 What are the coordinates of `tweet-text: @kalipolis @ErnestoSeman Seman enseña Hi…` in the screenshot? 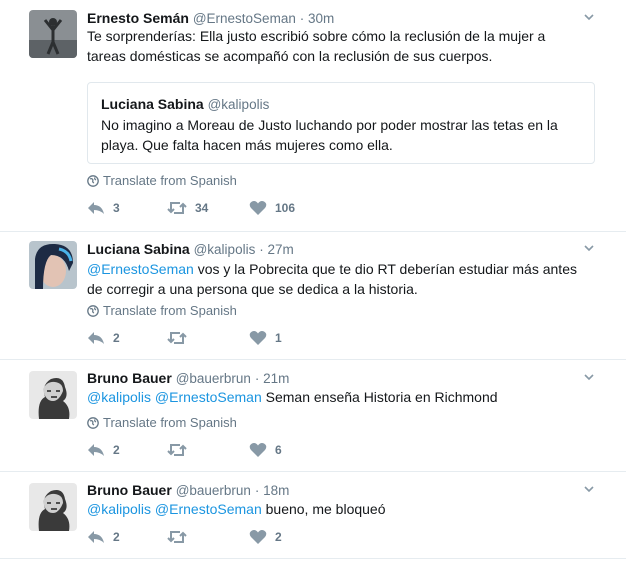 It's located at (337, 398).